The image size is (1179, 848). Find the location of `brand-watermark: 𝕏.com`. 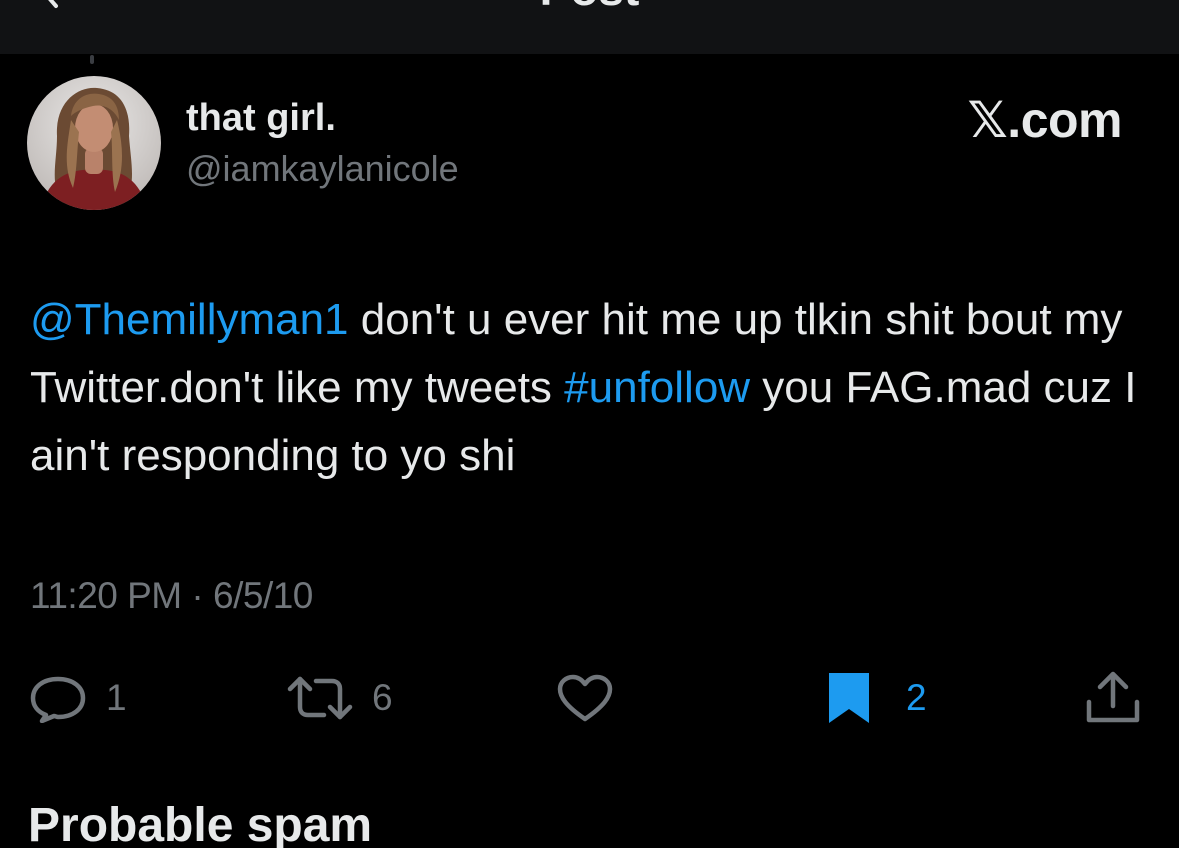

brand-watermark: 𝕏.com is located at coordinates (1045, 120).